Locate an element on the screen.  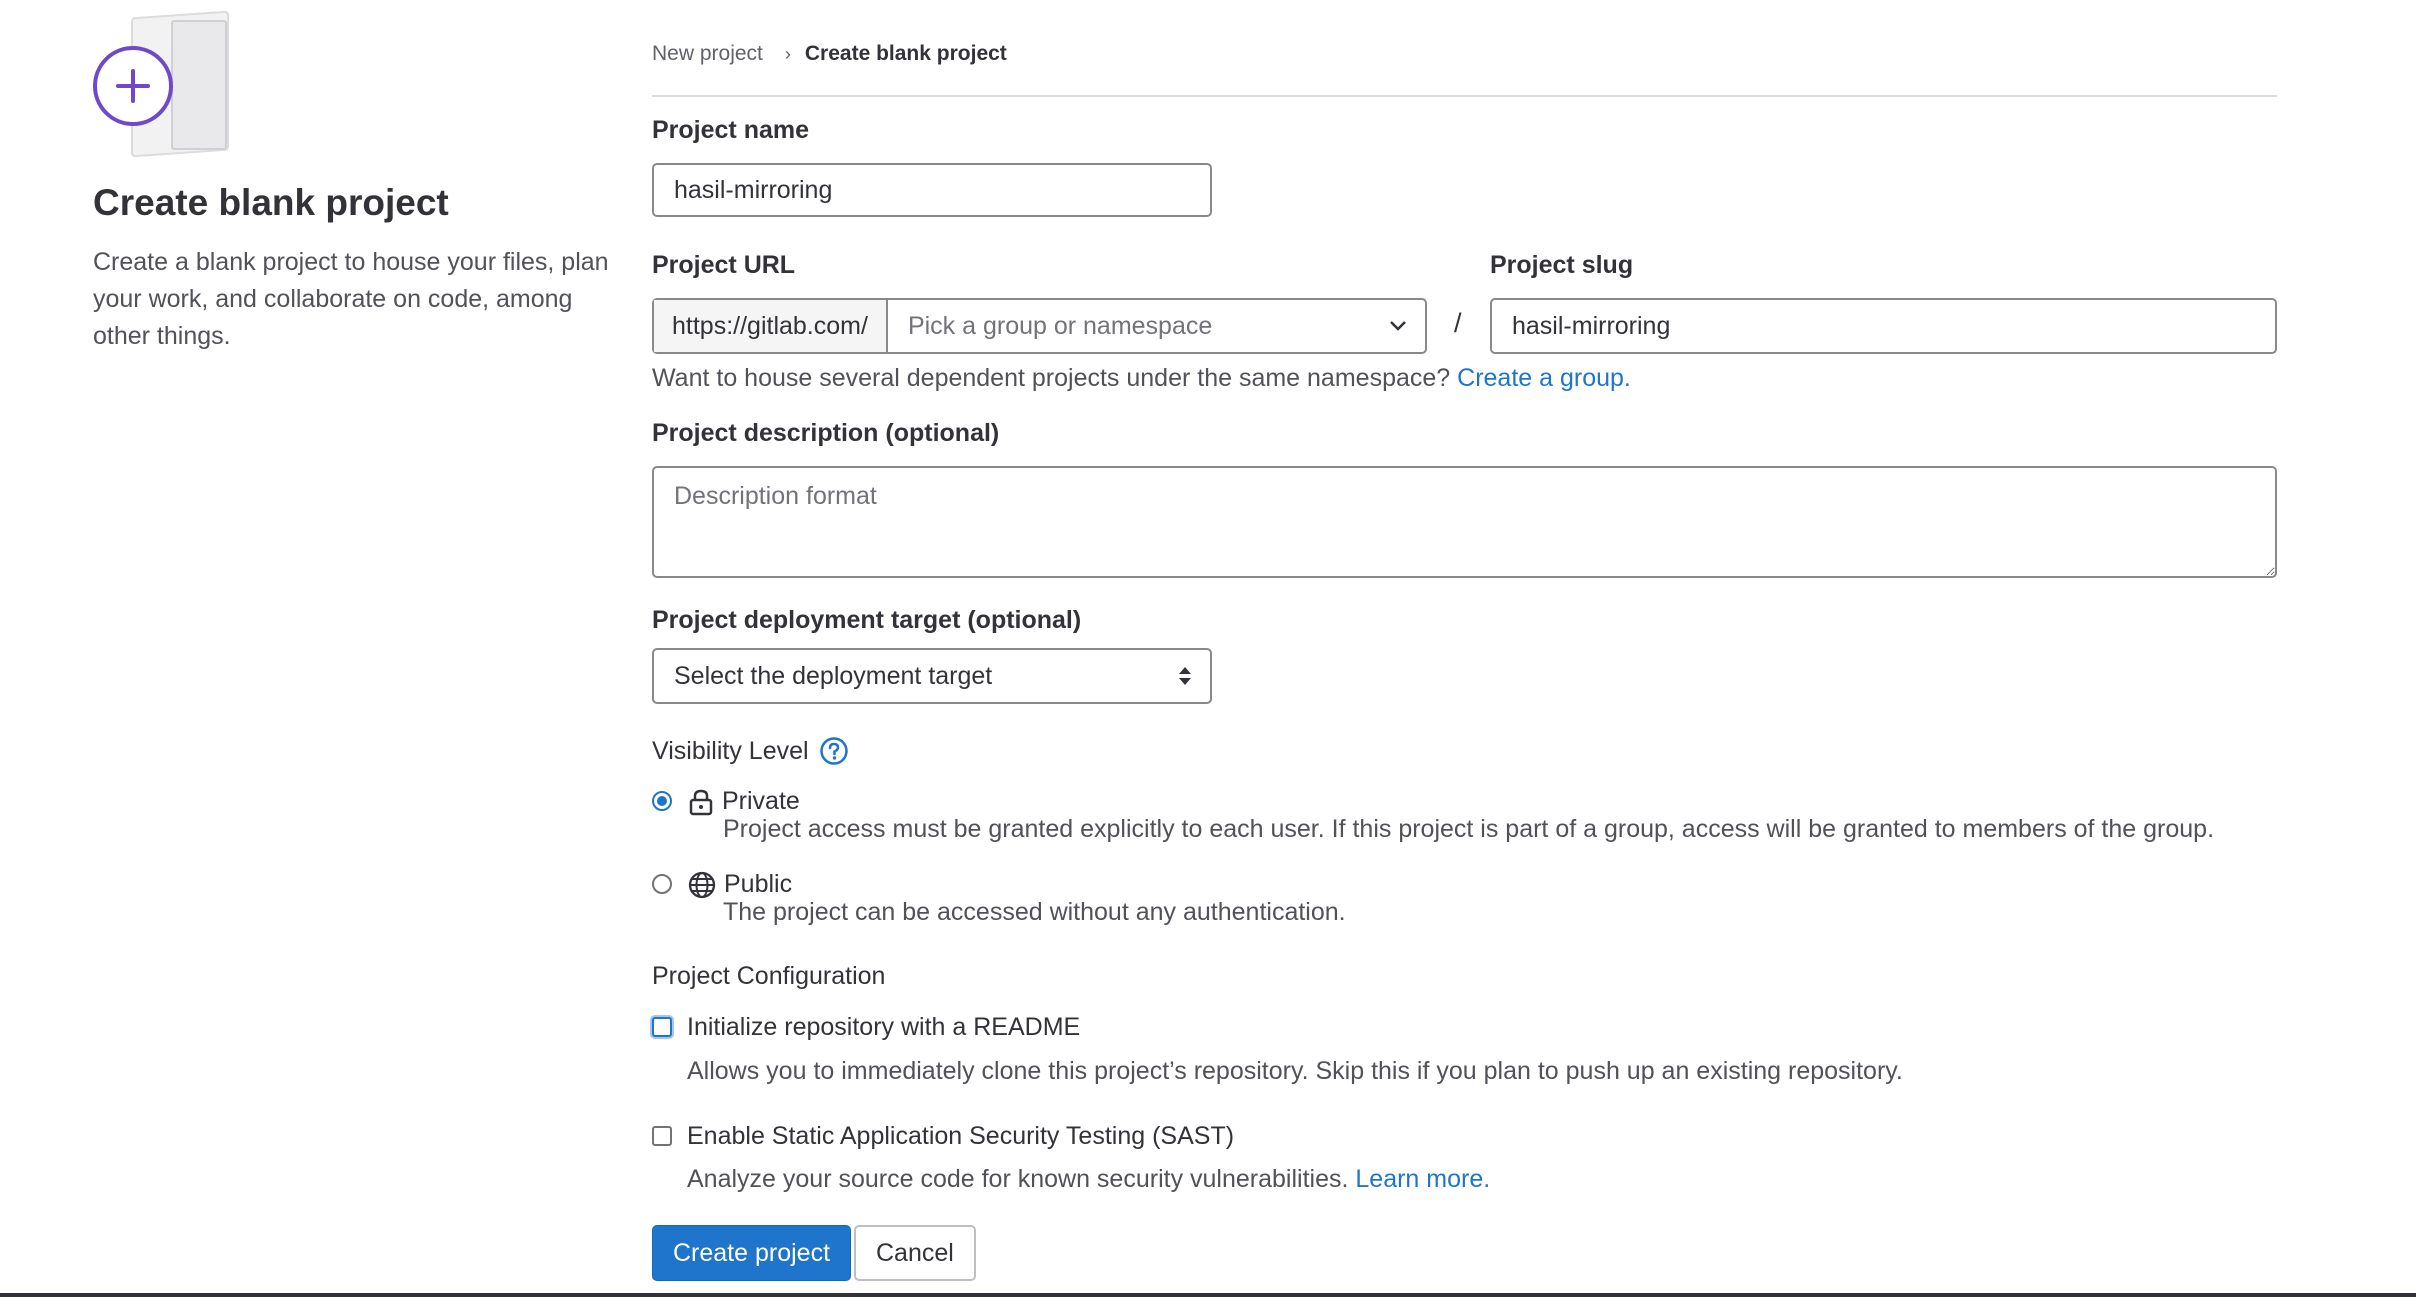
namespace-placeholder: Pick a group or namespace is located at coordinates (1060, 325).